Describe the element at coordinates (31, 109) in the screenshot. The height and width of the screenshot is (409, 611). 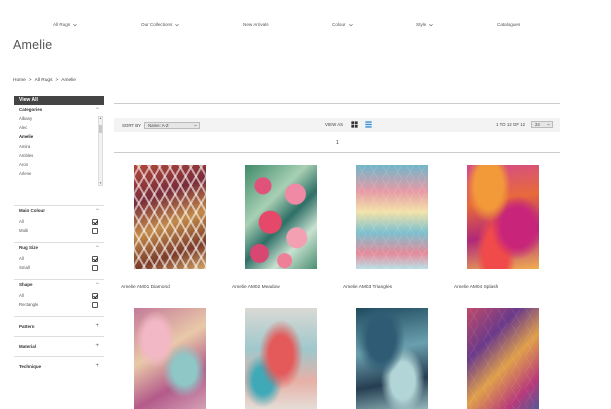
I see `facet-title: Categories` at that location.